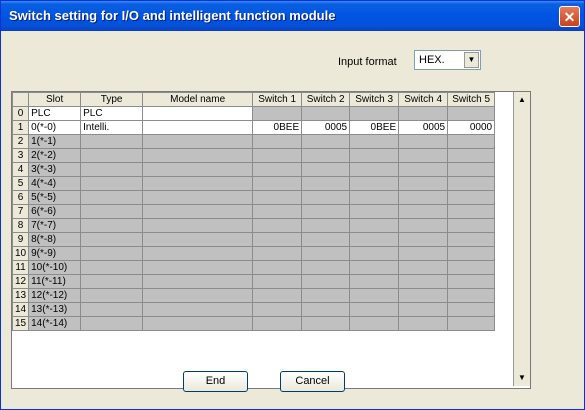 This screenshot has height=410, width=585. Describe the element at coordinates (55, 155) in the screenshot. I see `slot-cell: 2(*-2)` at that location.